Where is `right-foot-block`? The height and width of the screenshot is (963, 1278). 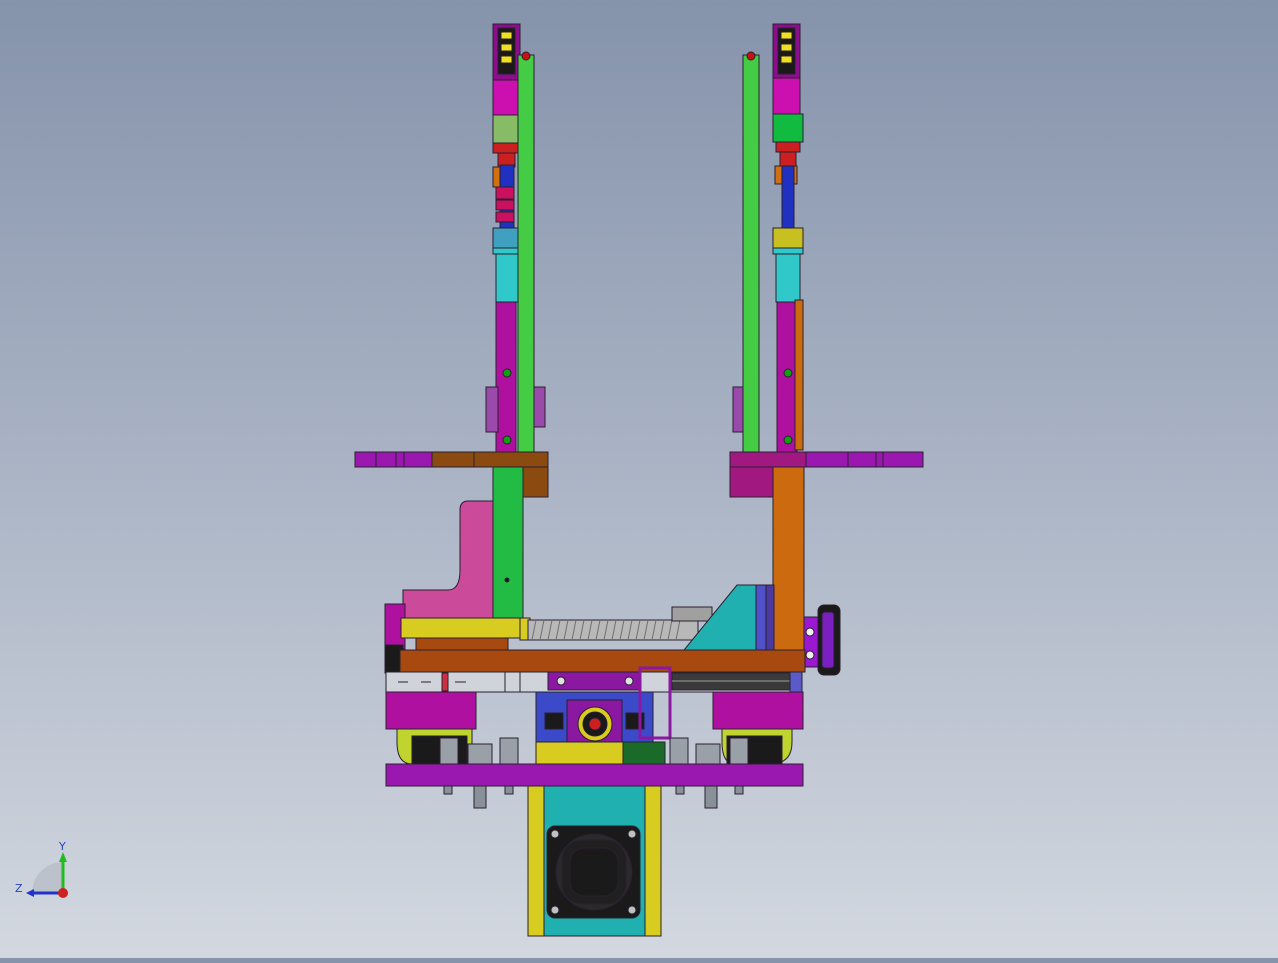
right-foot-block is located at coordinates (758, 728).